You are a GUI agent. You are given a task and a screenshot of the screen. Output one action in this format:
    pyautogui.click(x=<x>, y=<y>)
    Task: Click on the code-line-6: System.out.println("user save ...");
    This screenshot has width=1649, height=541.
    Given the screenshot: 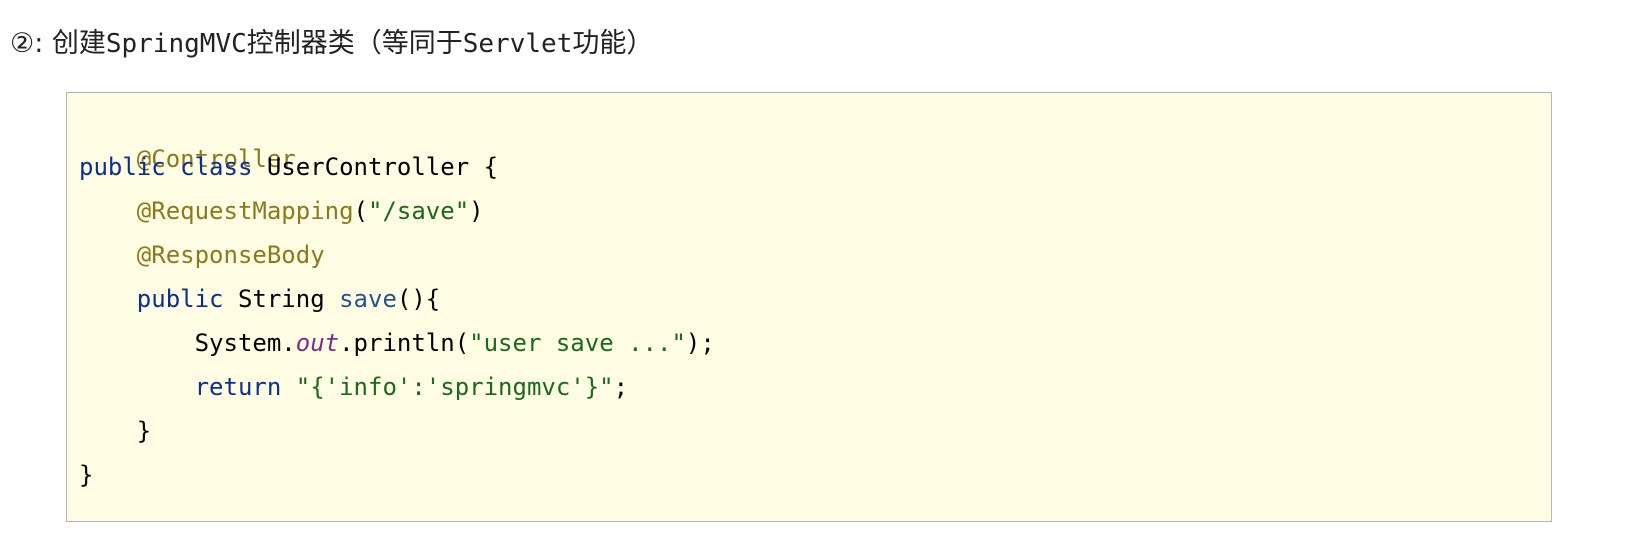 What is the action you would take?
    pyautogui.click(x=397, y=343)
    